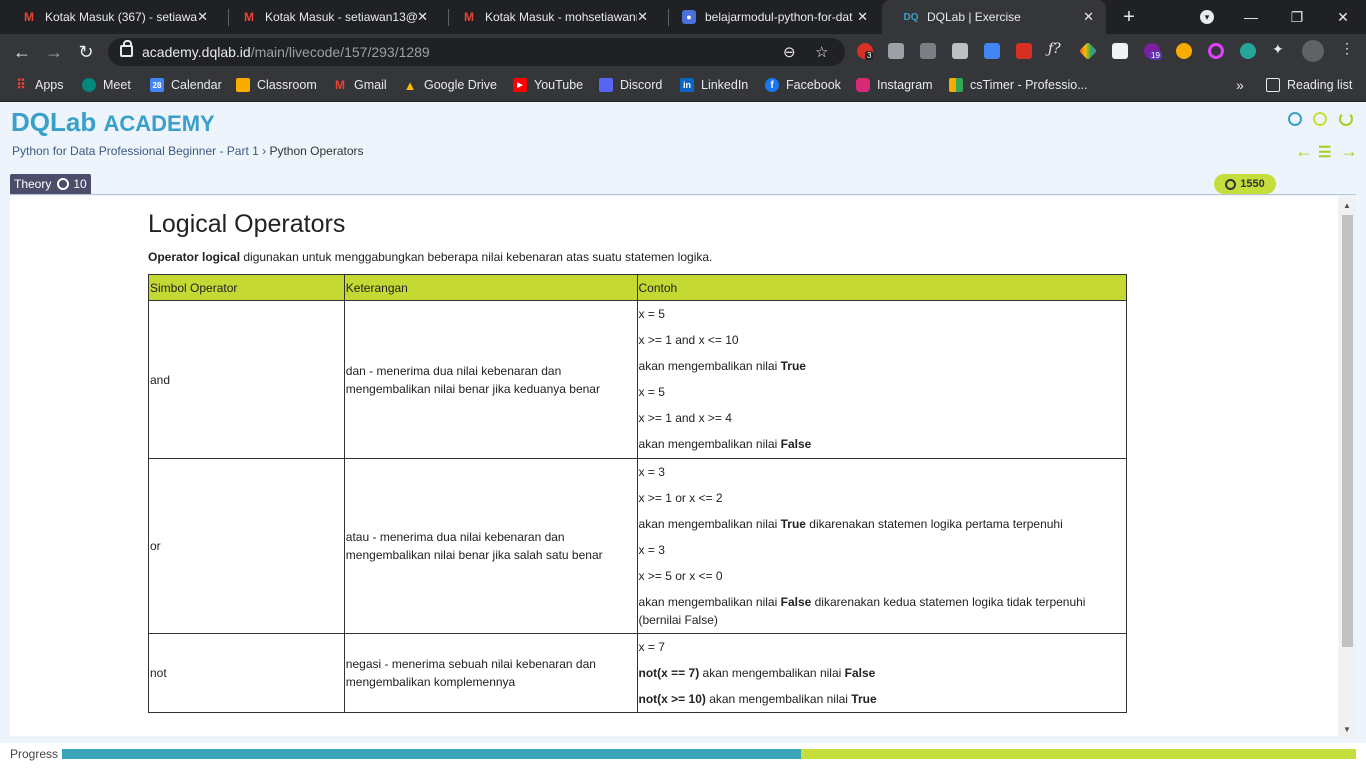 This screenshot has width=1366, height=768. I want to click on progress-label: Progress, so click(34, 754).